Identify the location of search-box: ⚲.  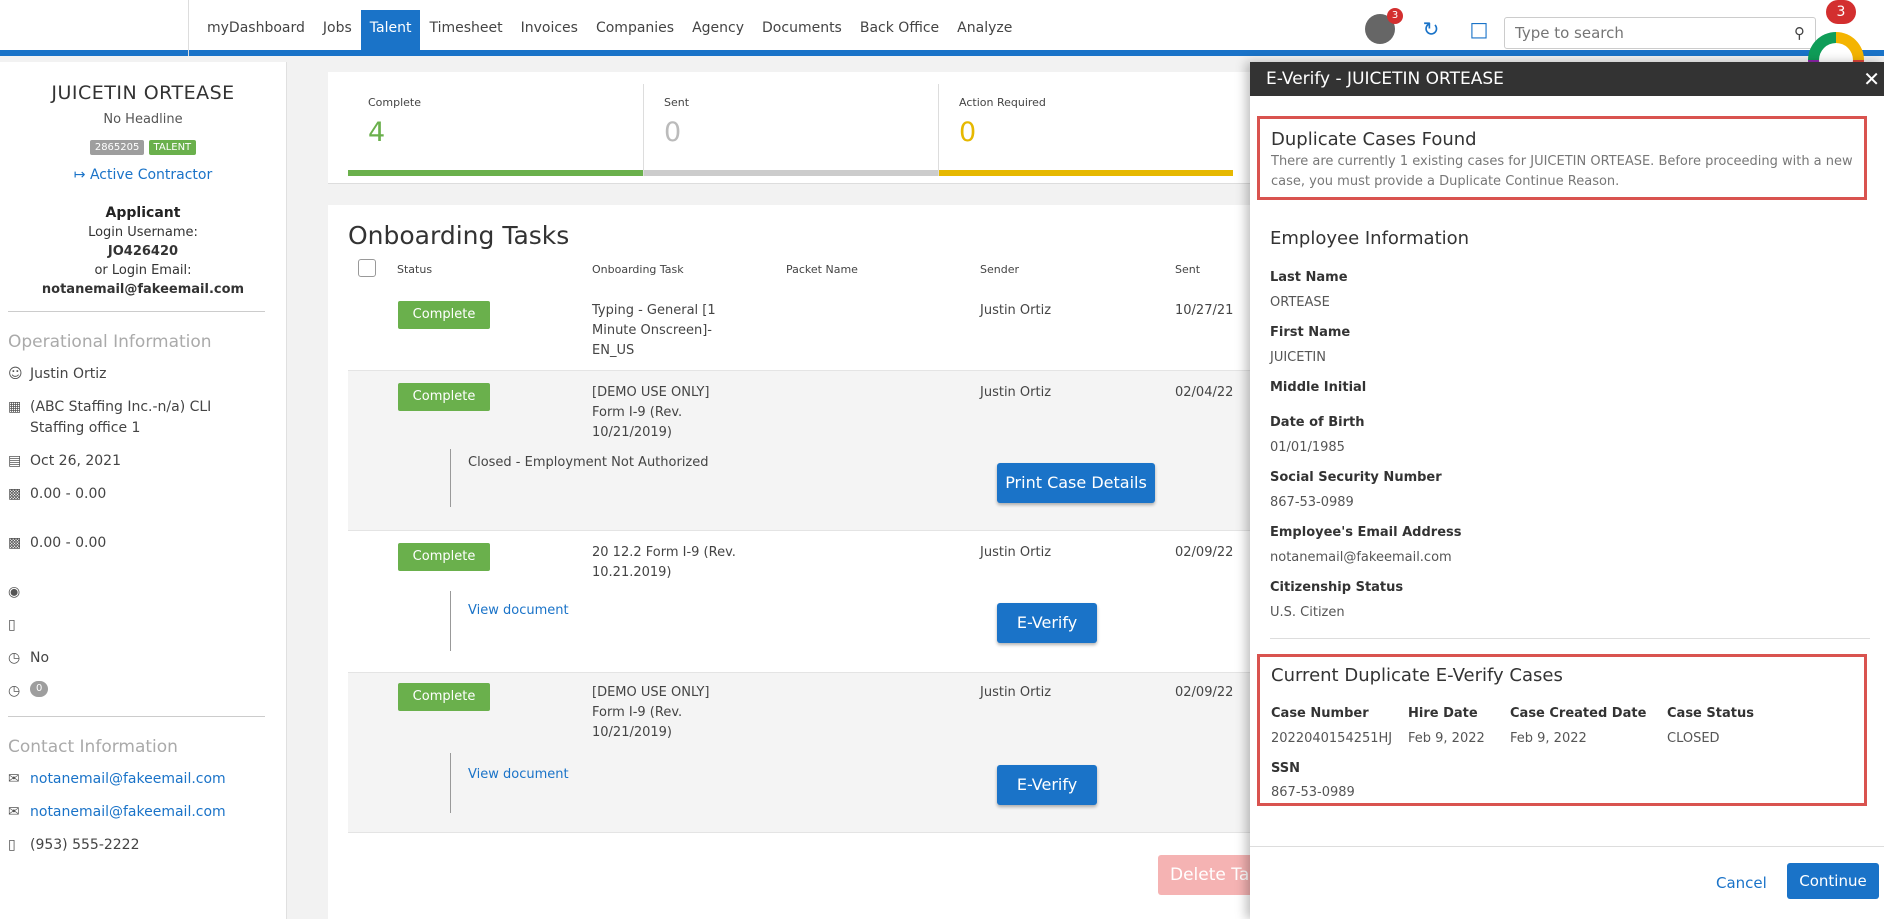
(1660, 33).